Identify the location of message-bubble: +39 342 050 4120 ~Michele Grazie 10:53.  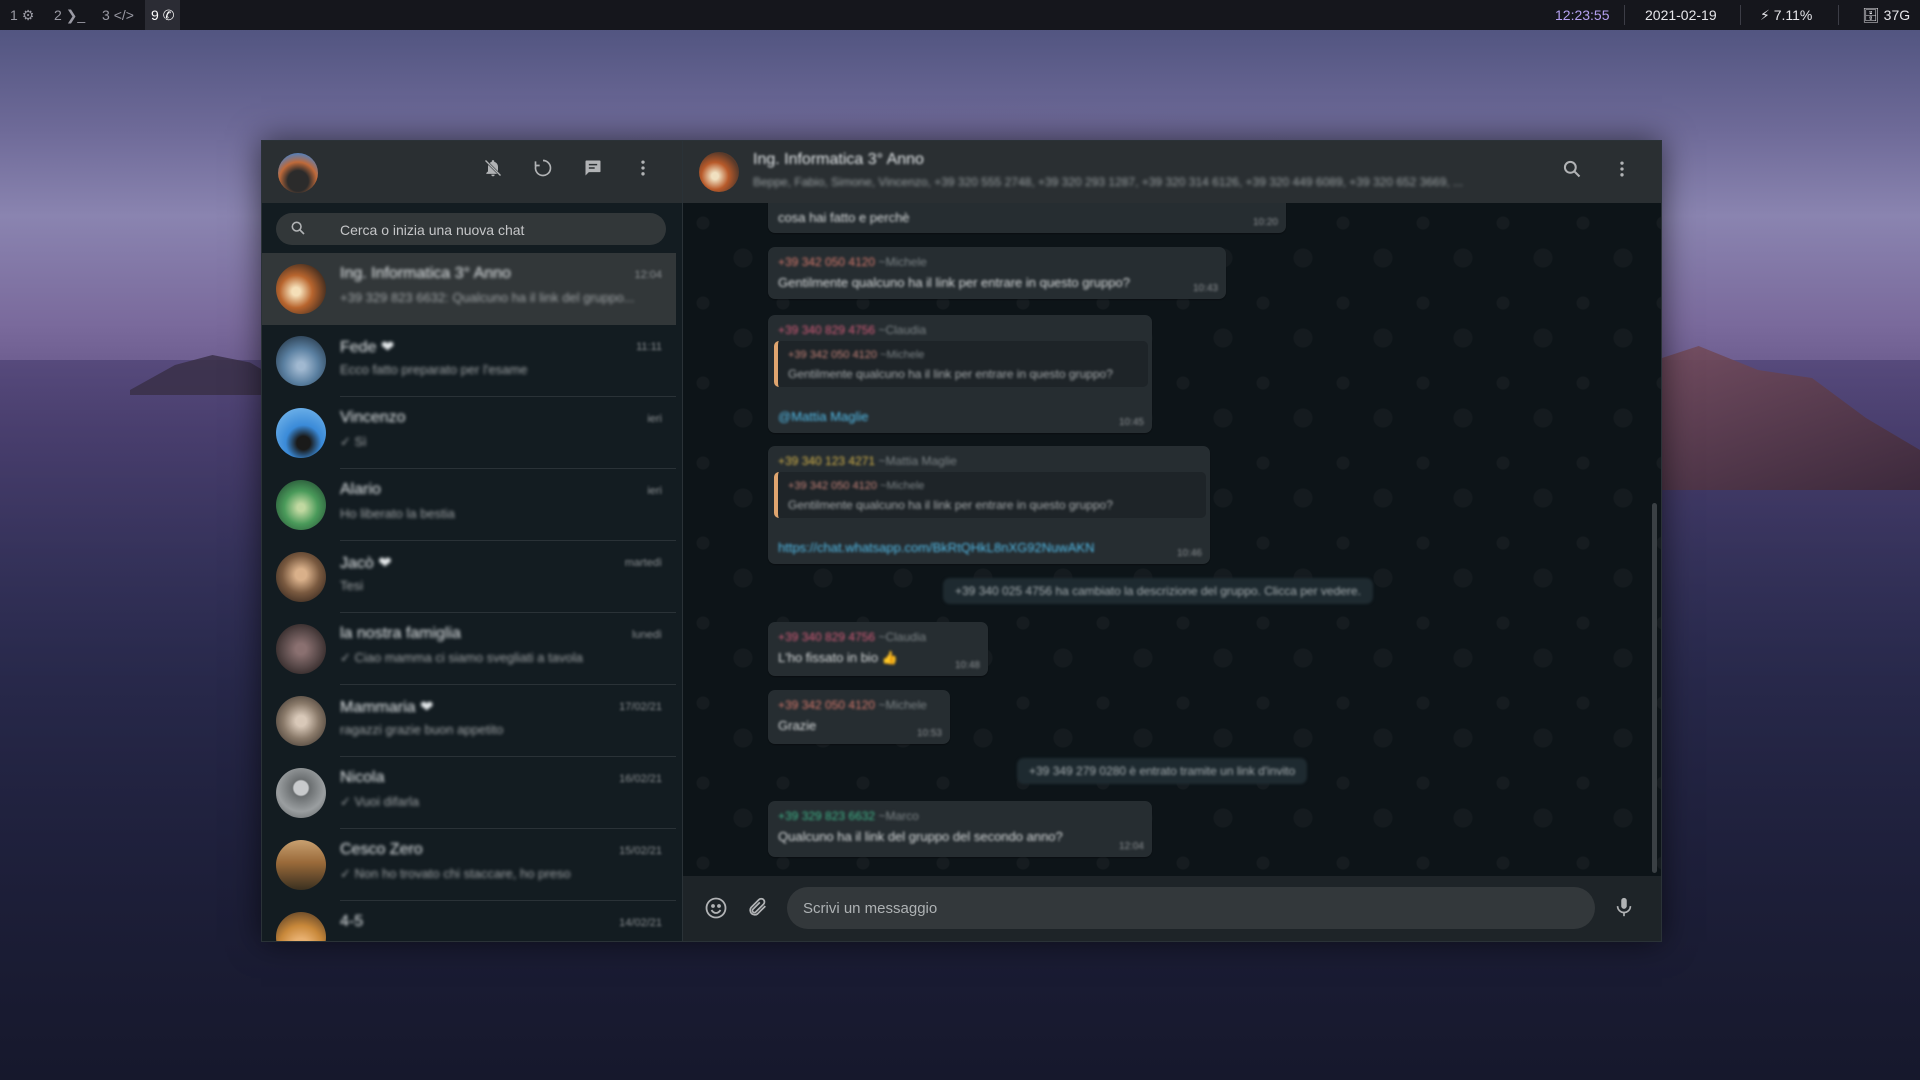
(859, 717).